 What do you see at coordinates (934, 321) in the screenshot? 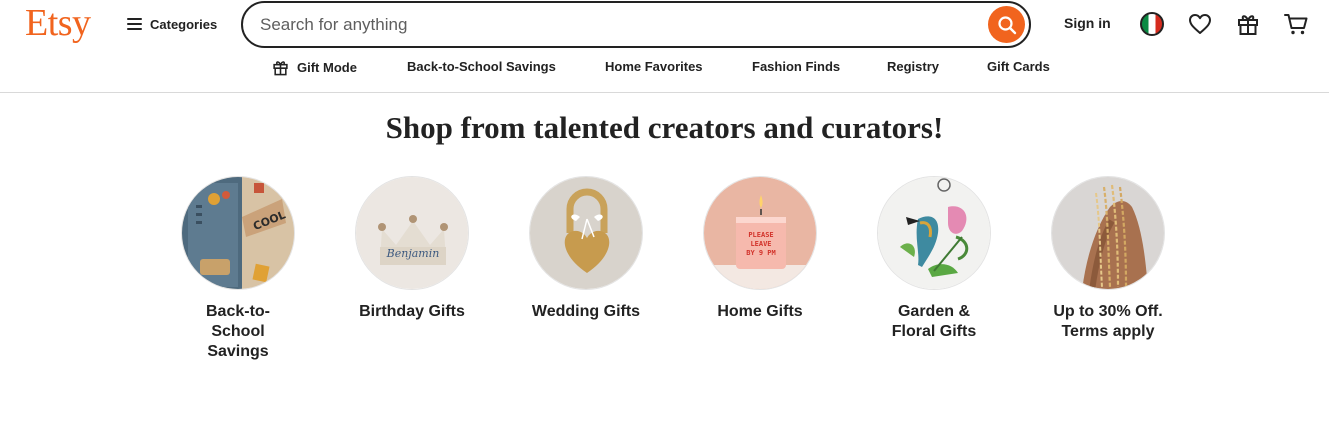
I see `category-label: Garden & Floral Gifts` at bounding box center [934, 321].